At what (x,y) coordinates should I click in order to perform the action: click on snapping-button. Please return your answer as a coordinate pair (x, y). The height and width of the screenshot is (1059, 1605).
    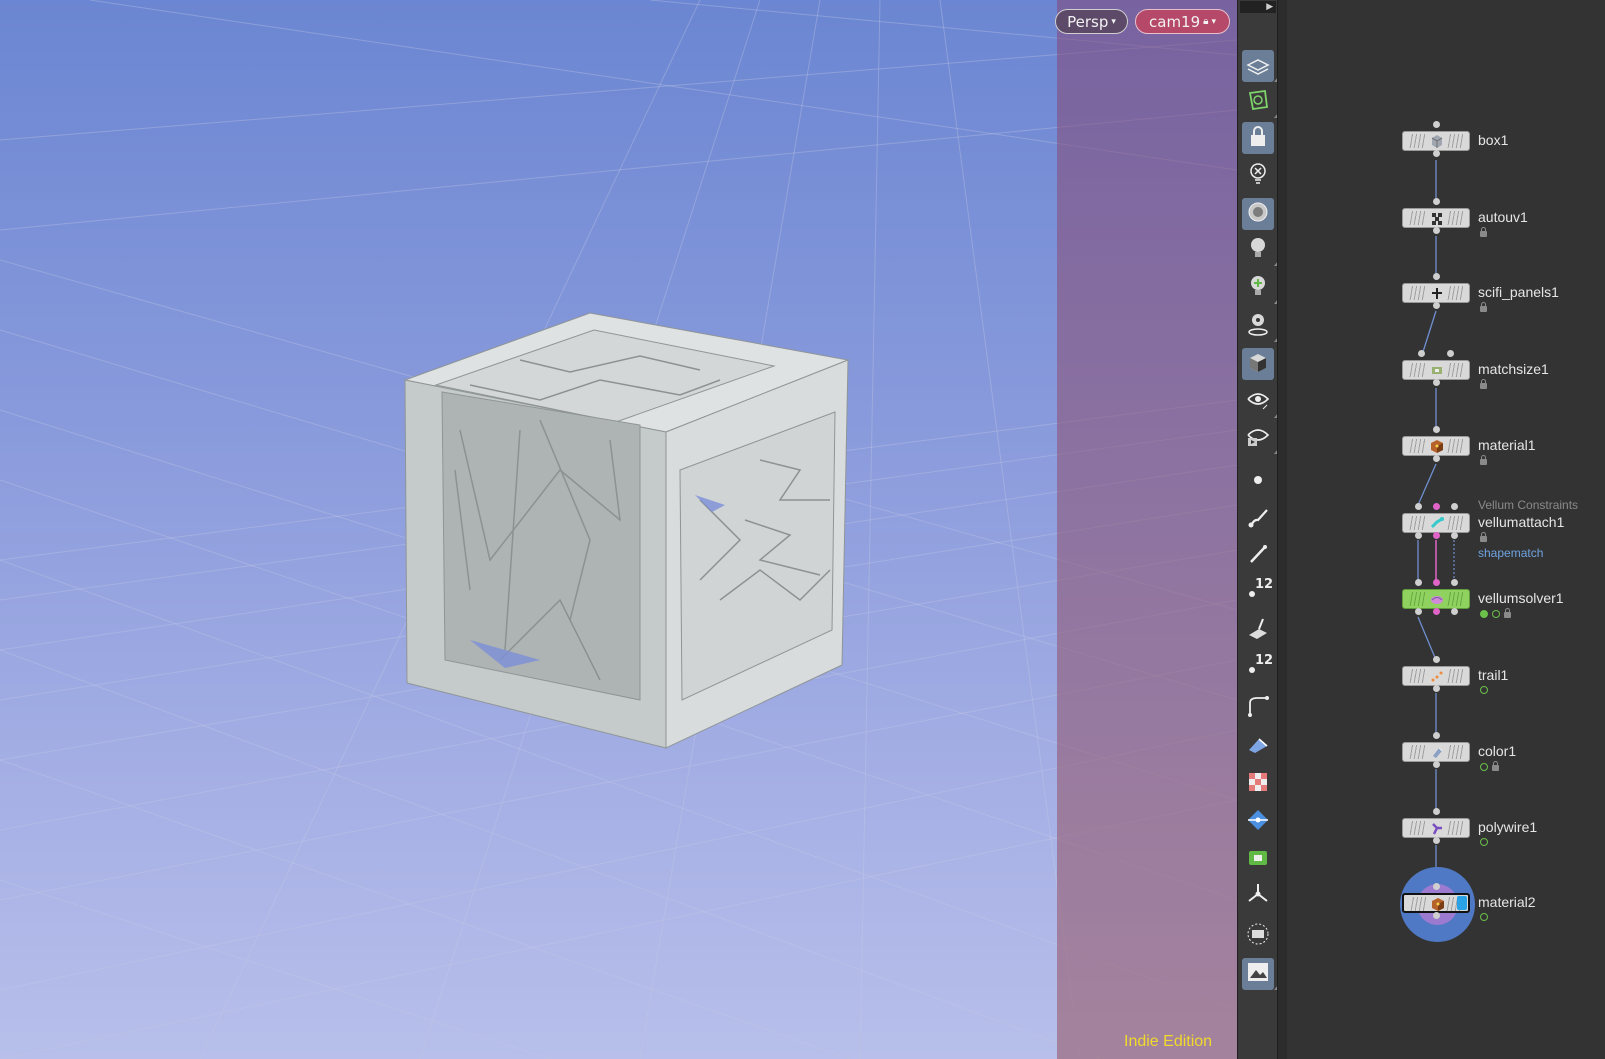
    Looking at the image, I should click on (1260, 102).